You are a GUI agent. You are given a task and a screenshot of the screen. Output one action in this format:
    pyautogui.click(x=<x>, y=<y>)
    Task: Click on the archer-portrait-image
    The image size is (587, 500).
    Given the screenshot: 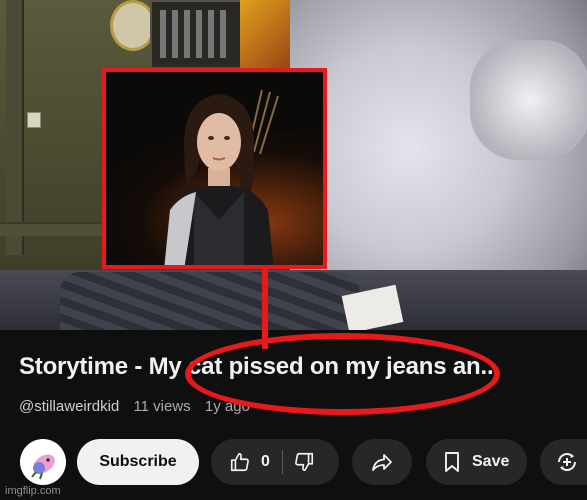 What is the action you would take?
    pyautogui.click(x=221, y=177)
    